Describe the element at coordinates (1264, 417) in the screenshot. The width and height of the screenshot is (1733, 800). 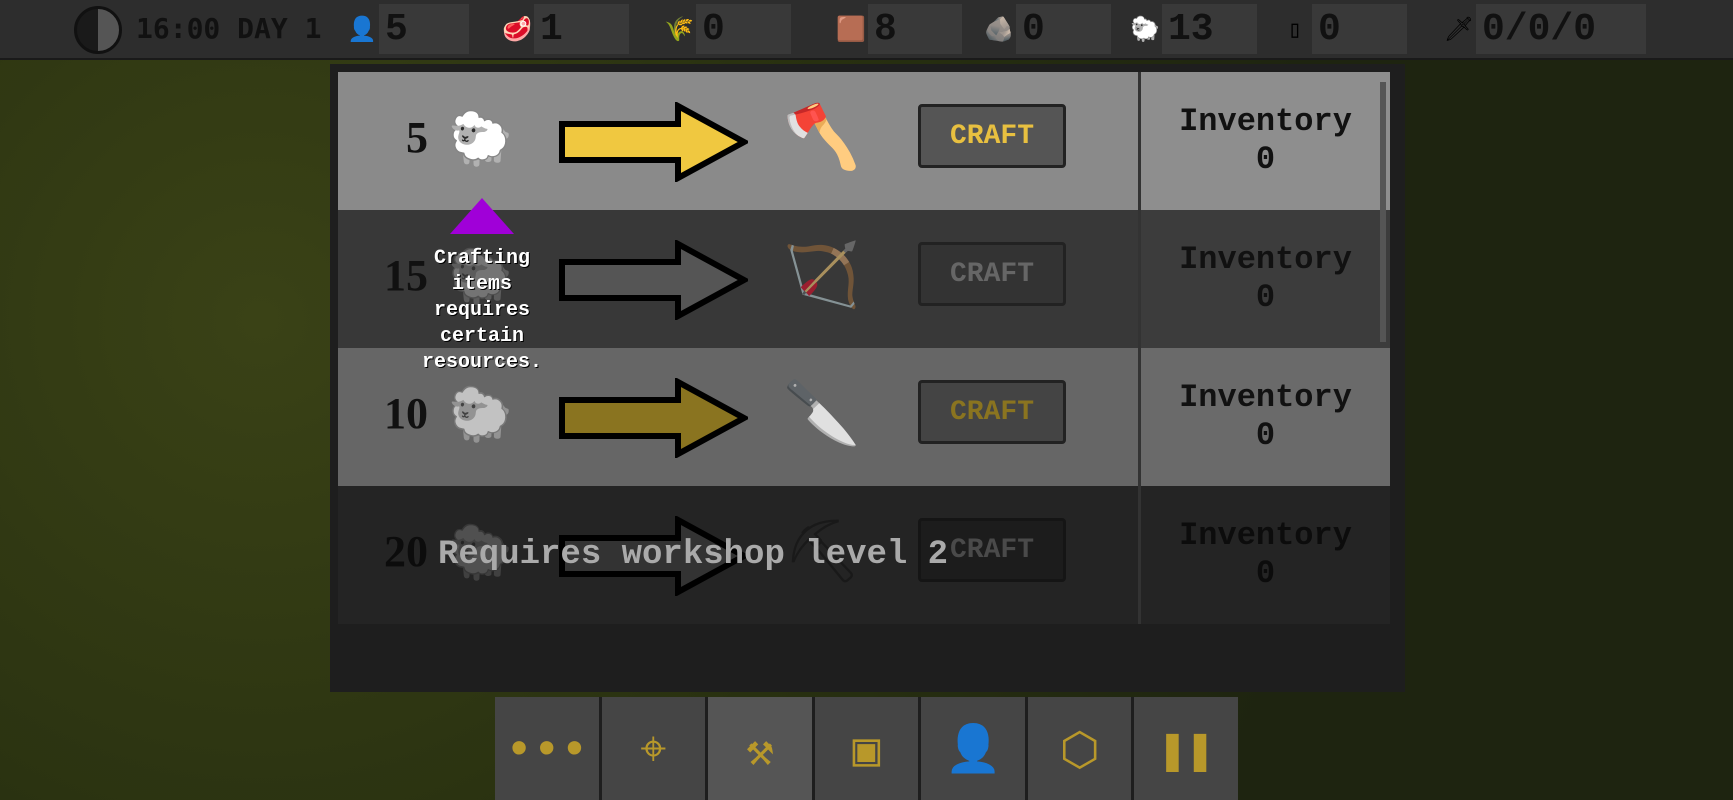
I see `inventory-knife: Inventory 0` at that location.